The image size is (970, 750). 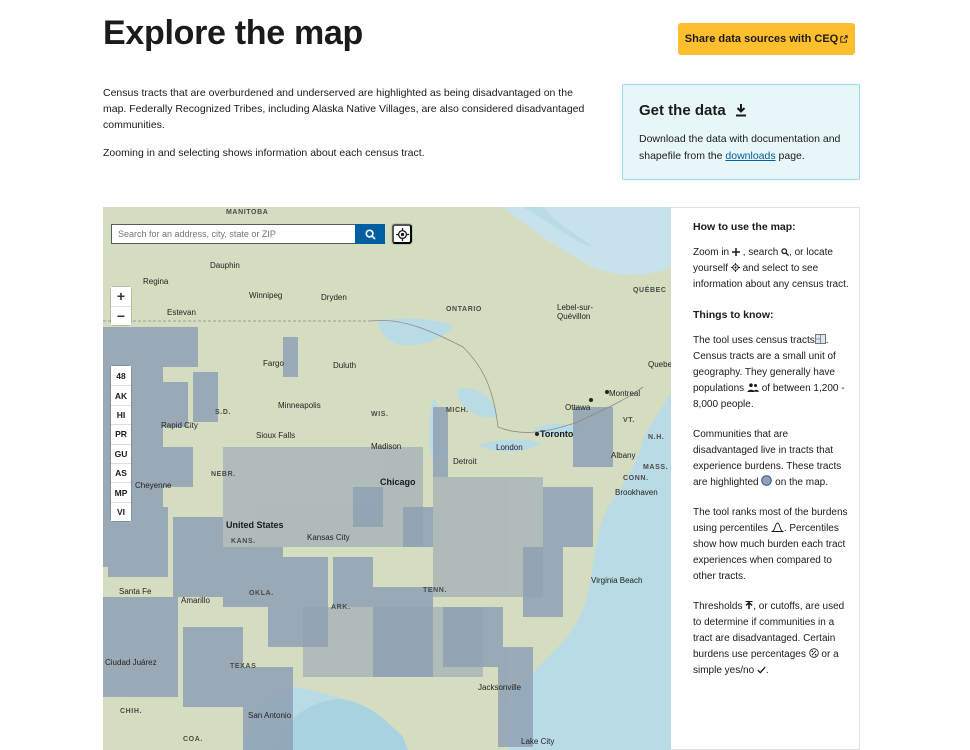 What do you see at coordinates (785, 252) in the screenshot?
I see `search-small-icon` at bounding box center [785, 252].